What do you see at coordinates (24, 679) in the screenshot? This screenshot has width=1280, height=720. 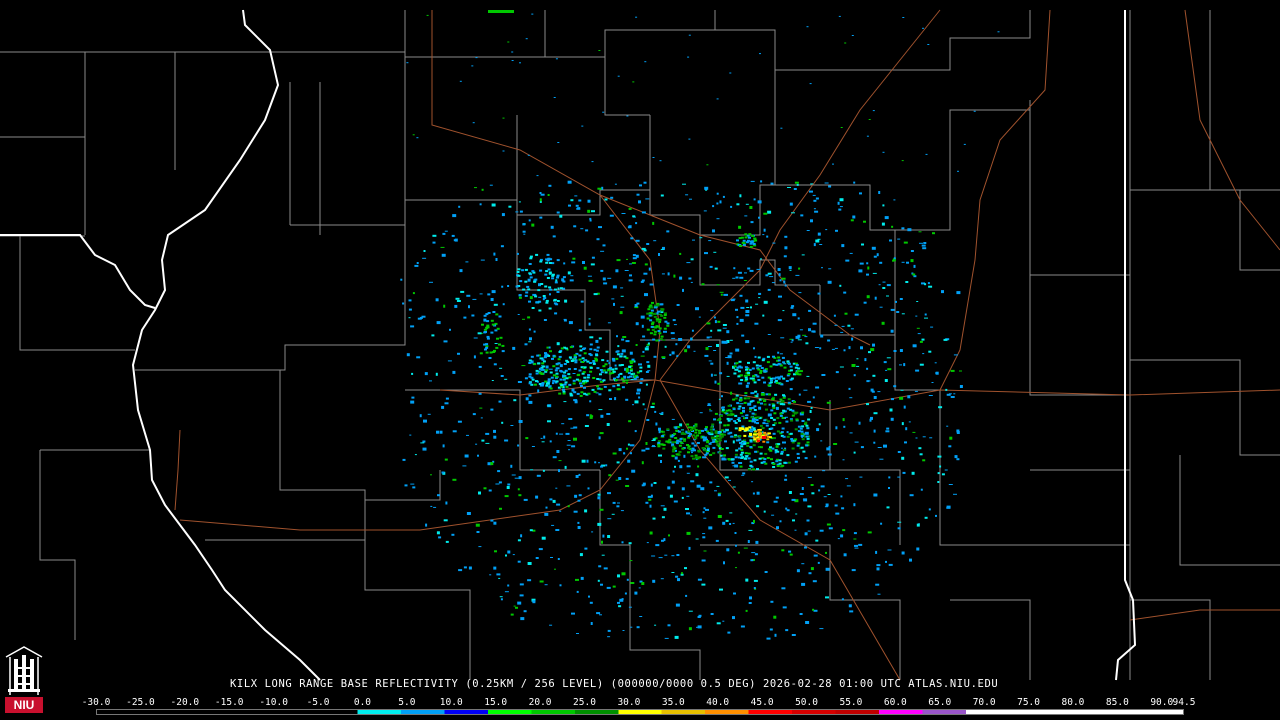 I see `niu-logo: NIU` at bounding box center [24, 679].